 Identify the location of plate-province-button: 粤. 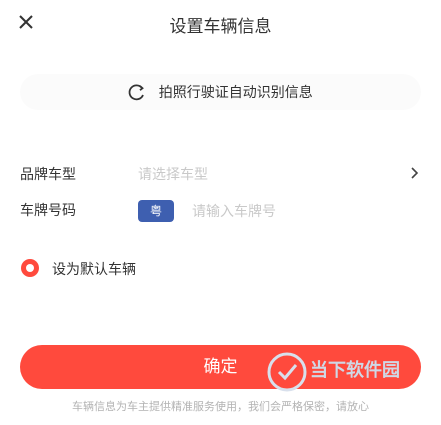
(156, 211).